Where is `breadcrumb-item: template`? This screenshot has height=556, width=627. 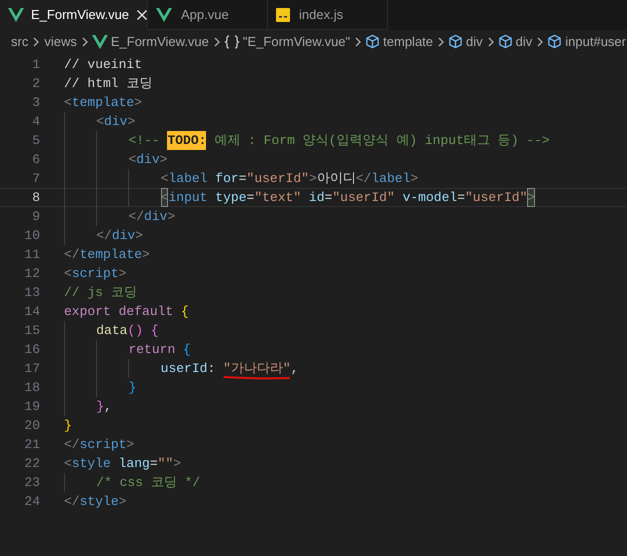
breadcrumb-item: template is located at coordinates (408, 41).